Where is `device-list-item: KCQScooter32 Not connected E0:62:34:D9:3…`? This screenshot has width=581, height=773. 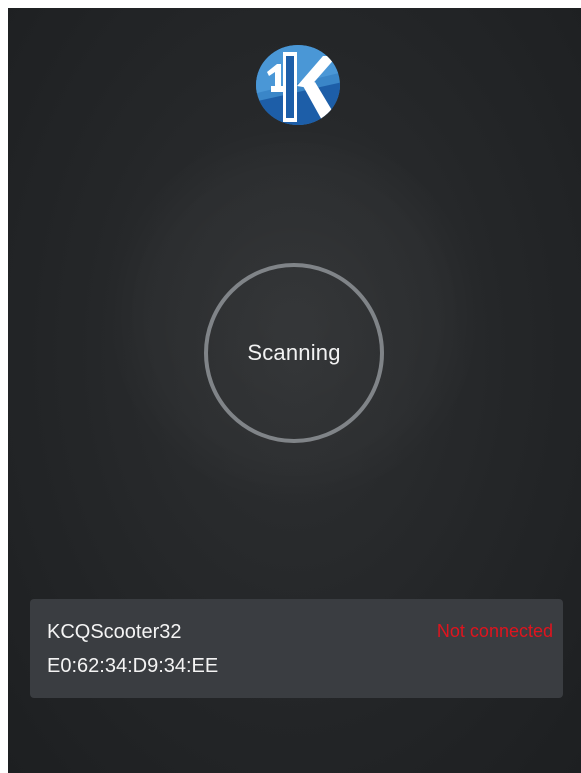
device-list-item: KCQScooter32 Not connected E0:62:34:D9:3… is located at coordinates (296, 648).